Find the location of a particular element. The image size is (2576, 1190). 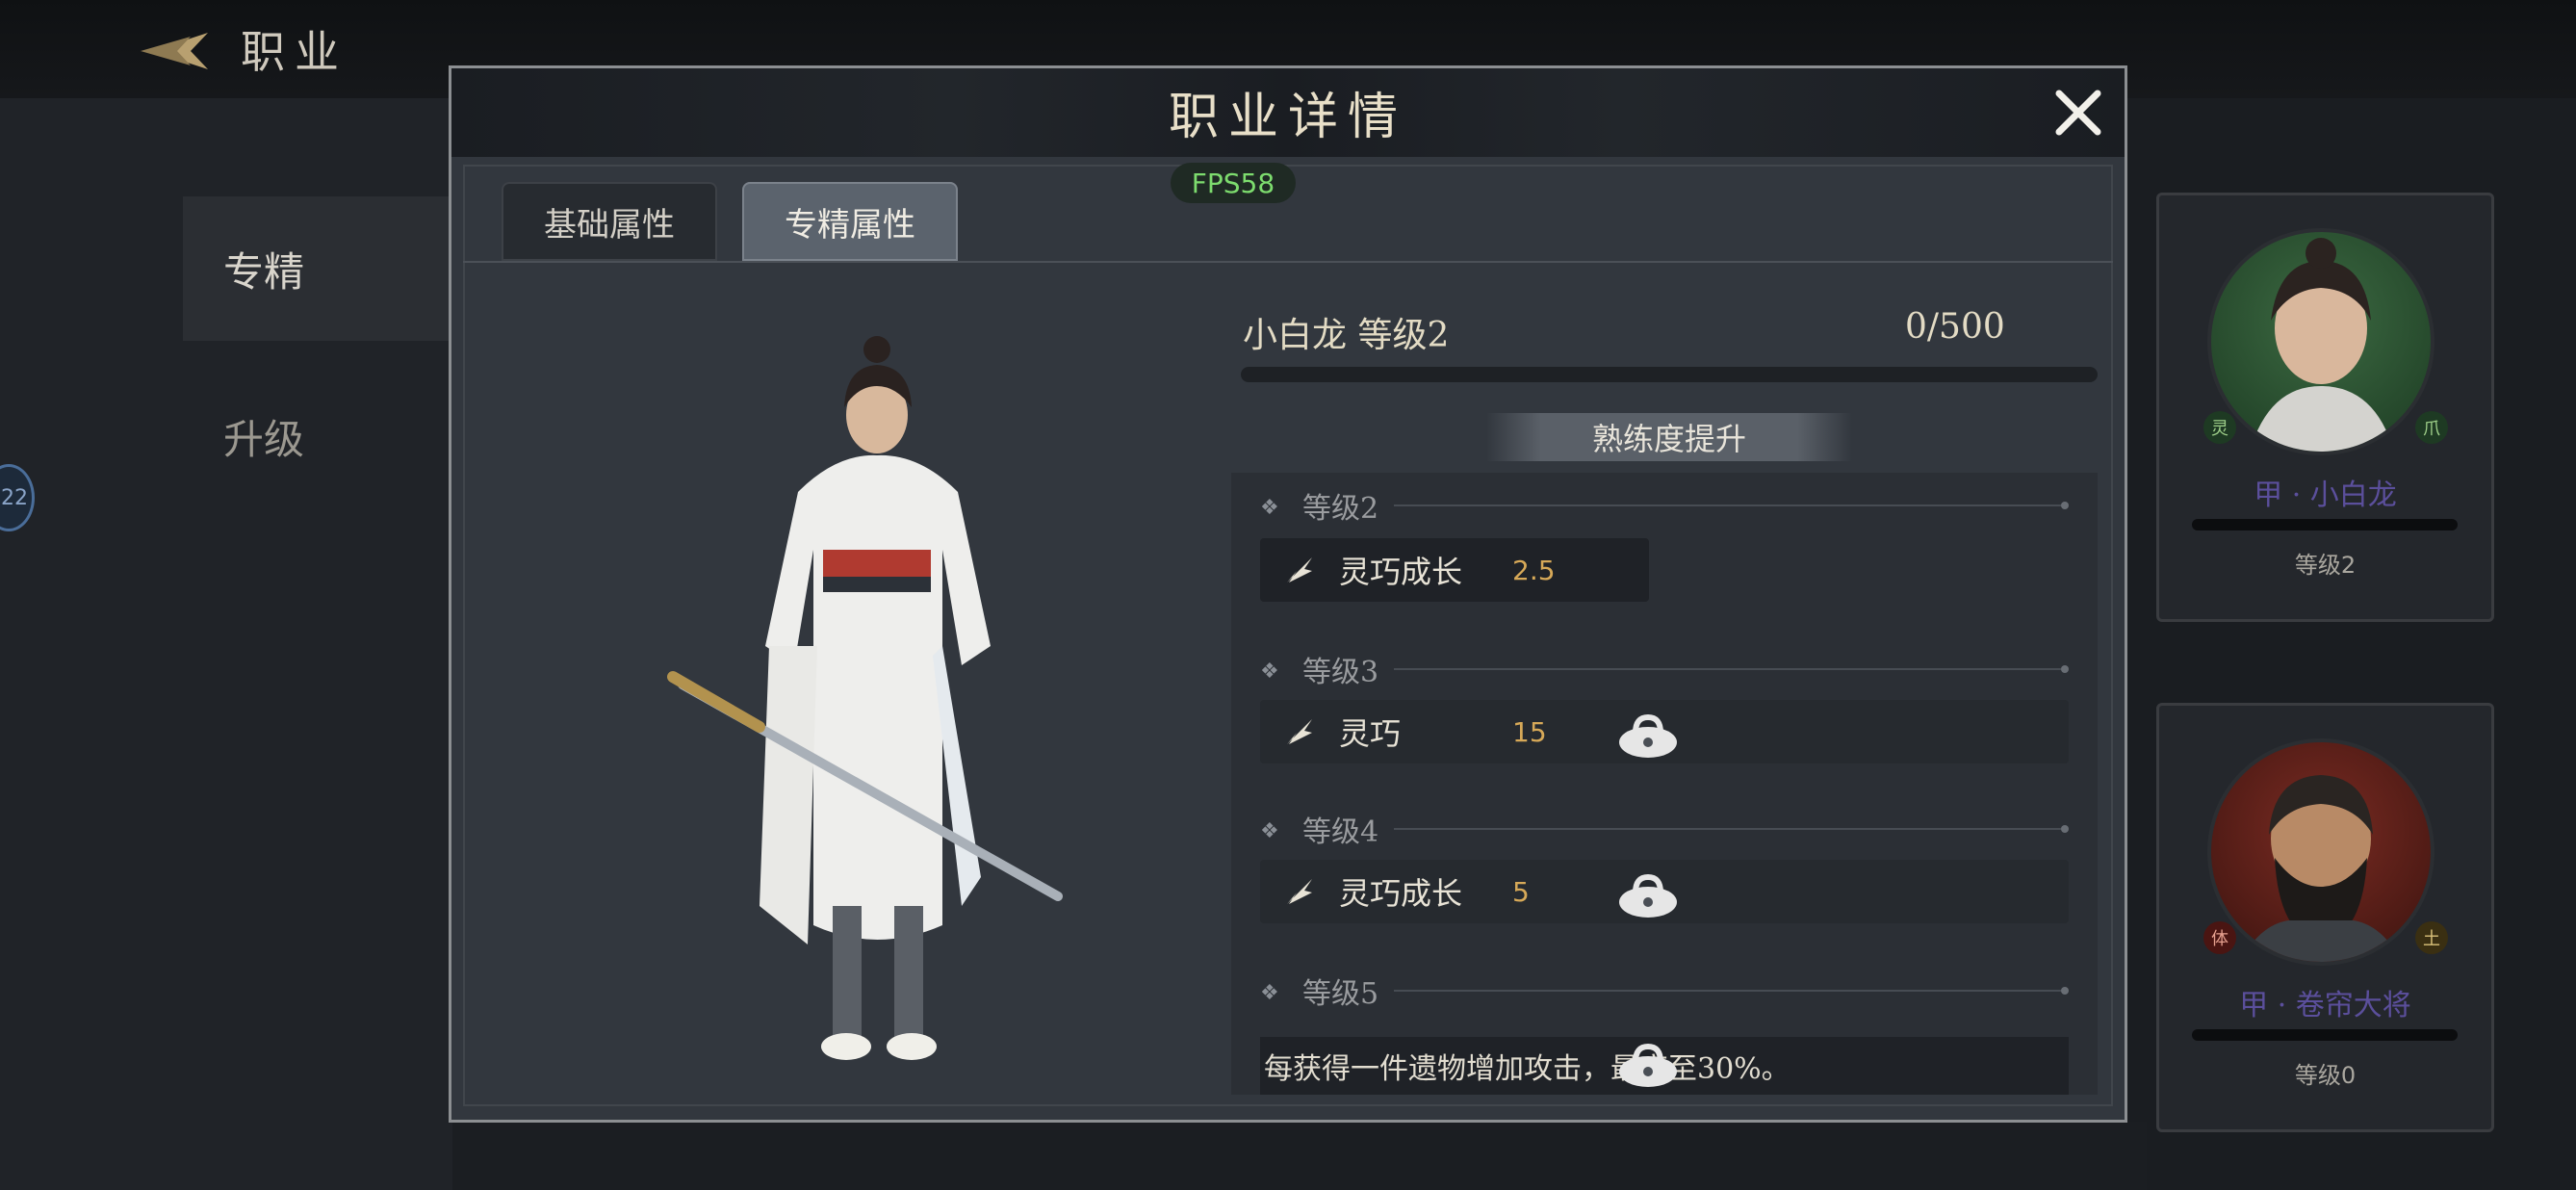

element-badge: 体 is located at coordinates (2219, 938).